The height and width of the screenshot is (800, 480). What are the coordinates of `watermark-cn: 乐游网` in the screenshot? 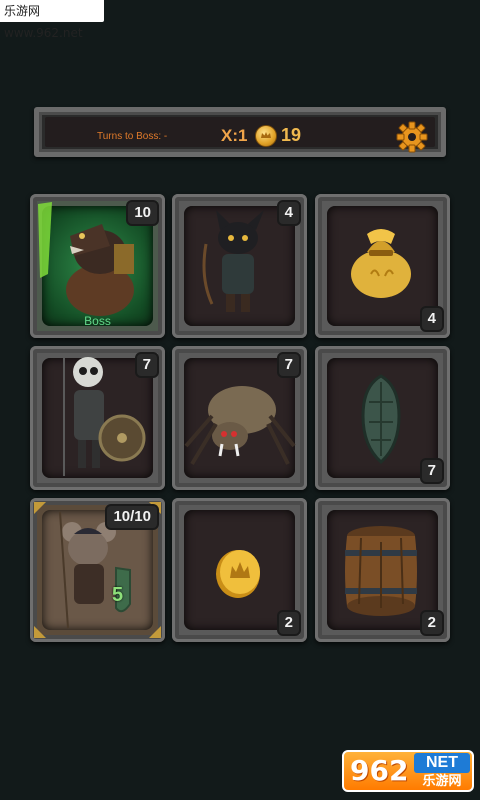 It's located at (442, 780).